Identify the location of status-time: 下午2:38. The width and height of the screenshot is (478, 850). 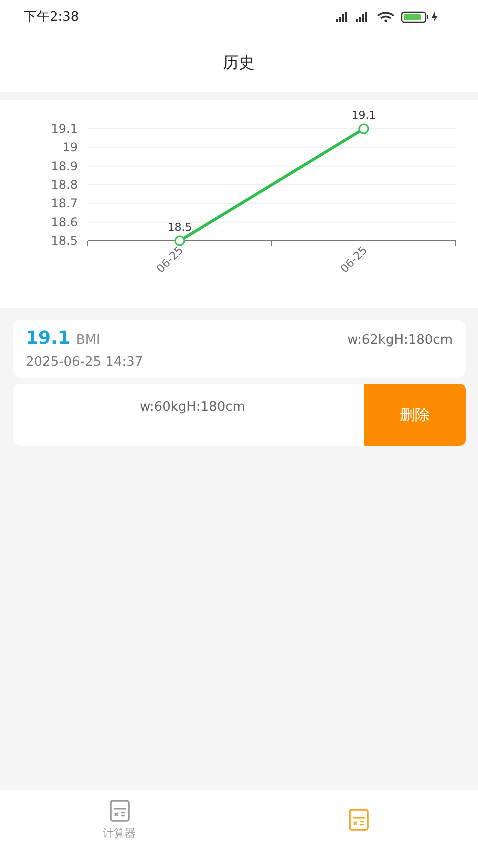
(52, 17).